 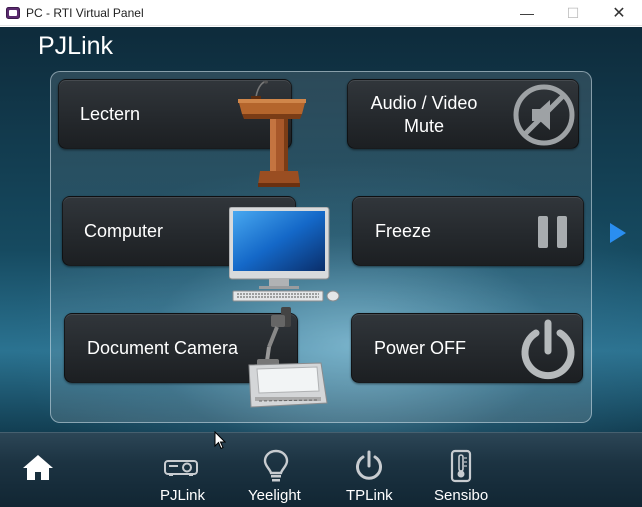 I want to click on nav-yeelight: Yeelight, so click(x=279, y=470).